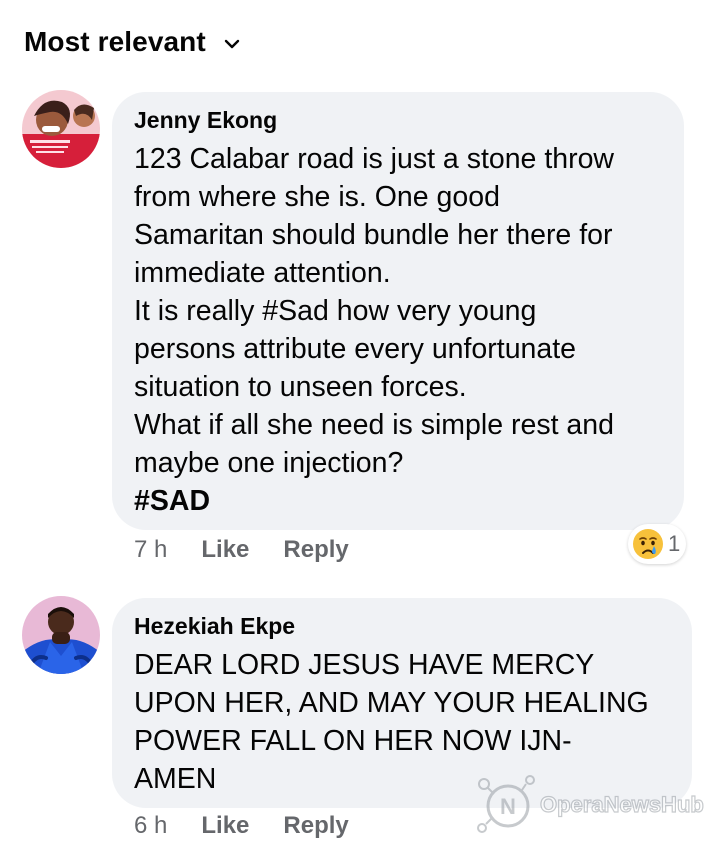 The width and height of the screenshot is (720, 847). I want to click on watermark-text: OperaNewsHub, so click(621, 804).